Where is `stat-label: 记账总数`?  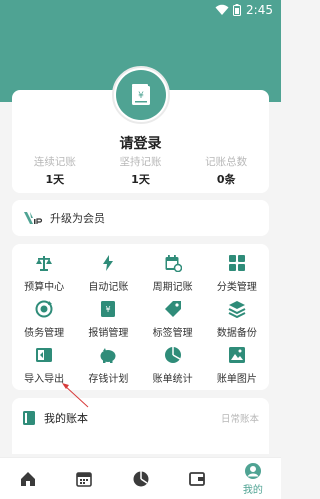 stat-label: 记账总数 is located at coordinates (226, 162).